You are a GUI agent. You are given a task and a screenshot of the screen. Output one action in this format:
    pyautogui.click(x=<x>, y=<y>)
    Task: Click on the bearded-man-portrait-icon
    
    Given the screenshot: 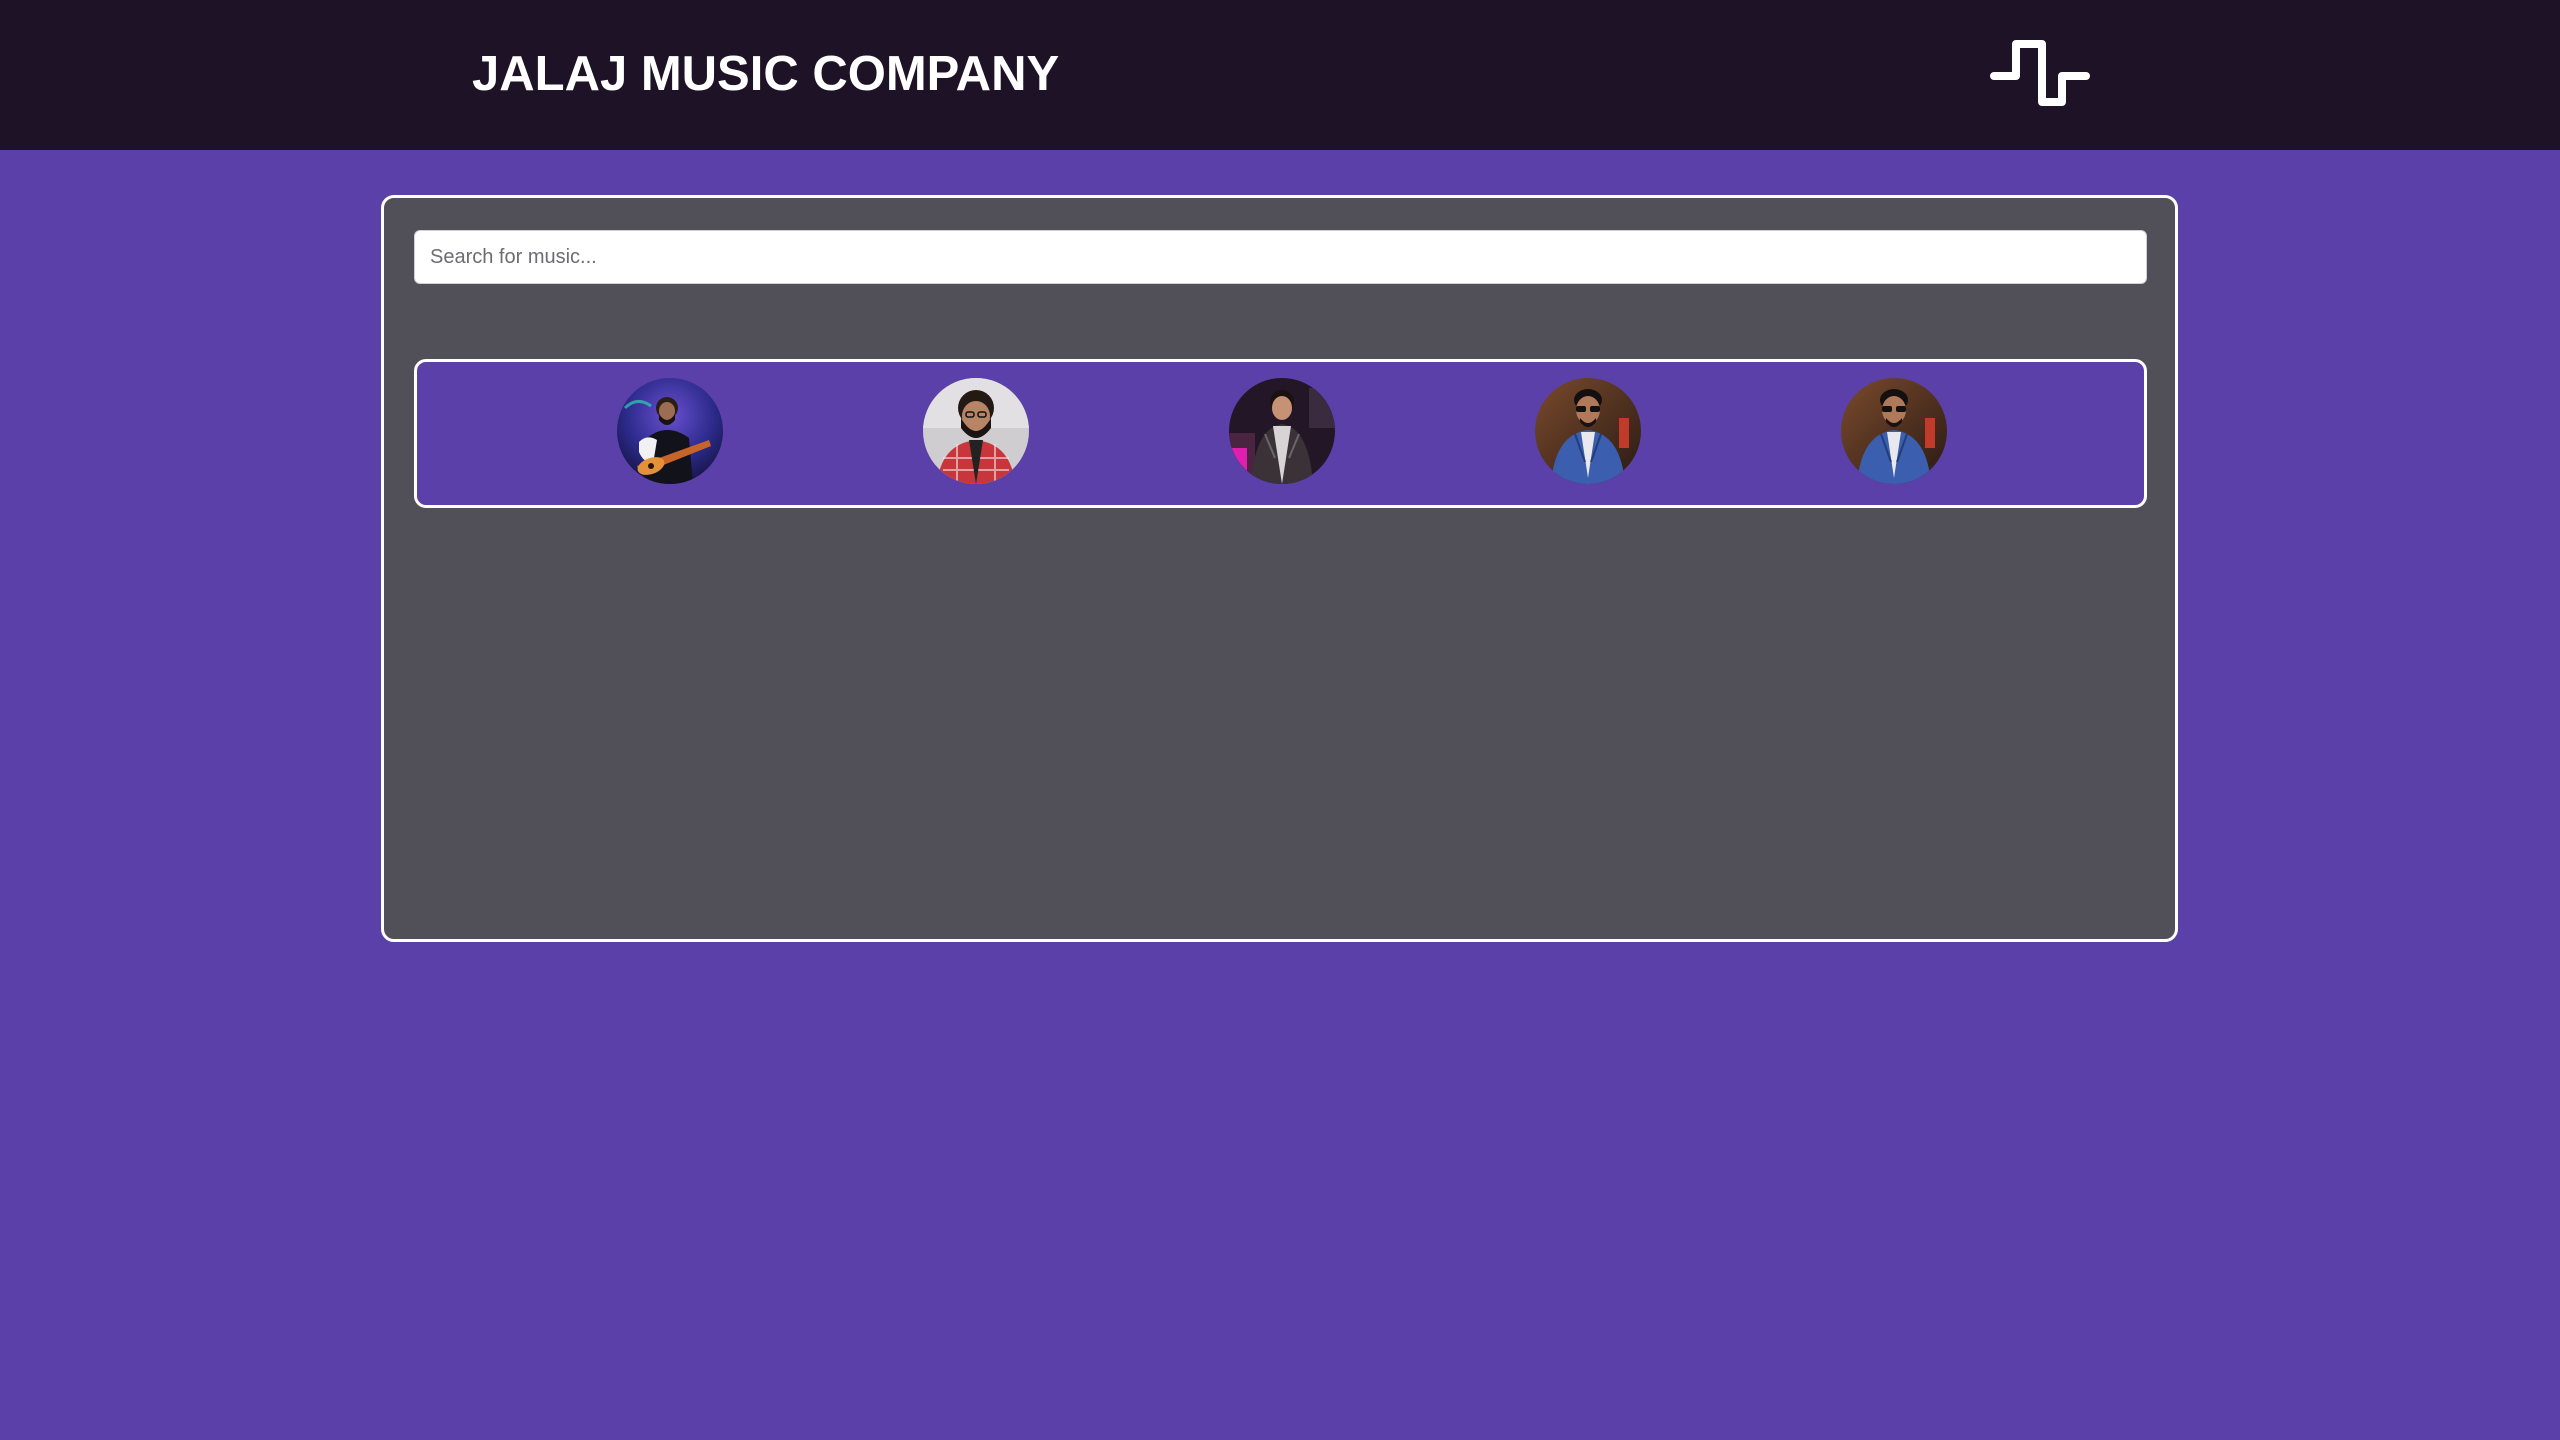 What is the action you would take?
    pyautogui.click(x=976, y=431)
    